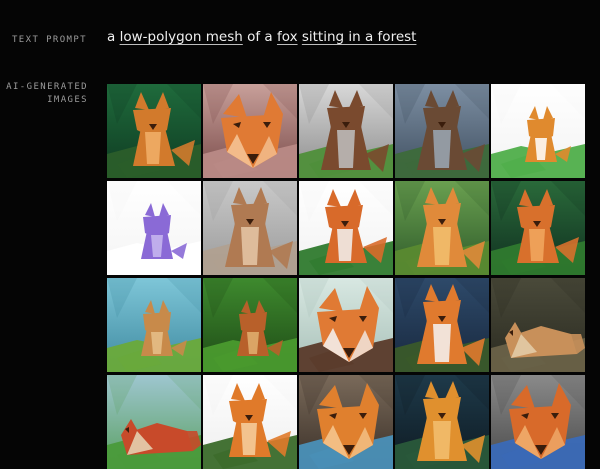  I want to click on ai-generated-images-label: AI-GENERATED IMAGES, so click(44, 94).